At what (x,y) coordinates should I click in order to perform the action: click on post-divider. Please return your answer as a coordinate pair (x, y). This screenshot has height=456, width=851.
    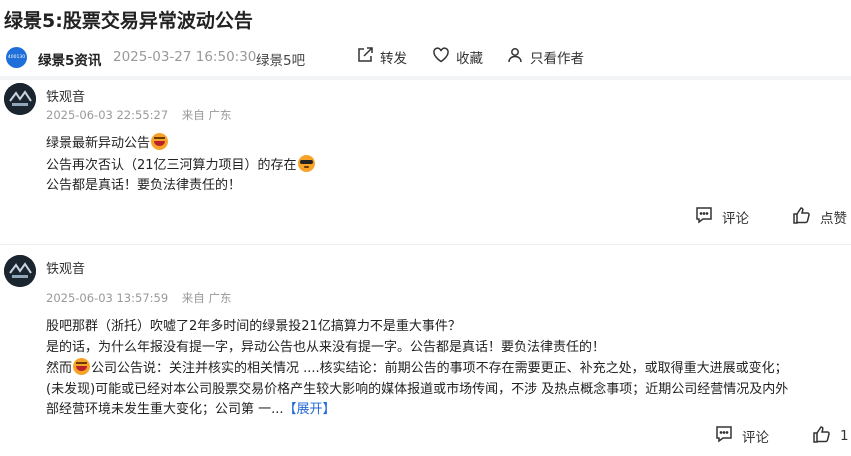
    Looking at the image, I should click on (425, 244).